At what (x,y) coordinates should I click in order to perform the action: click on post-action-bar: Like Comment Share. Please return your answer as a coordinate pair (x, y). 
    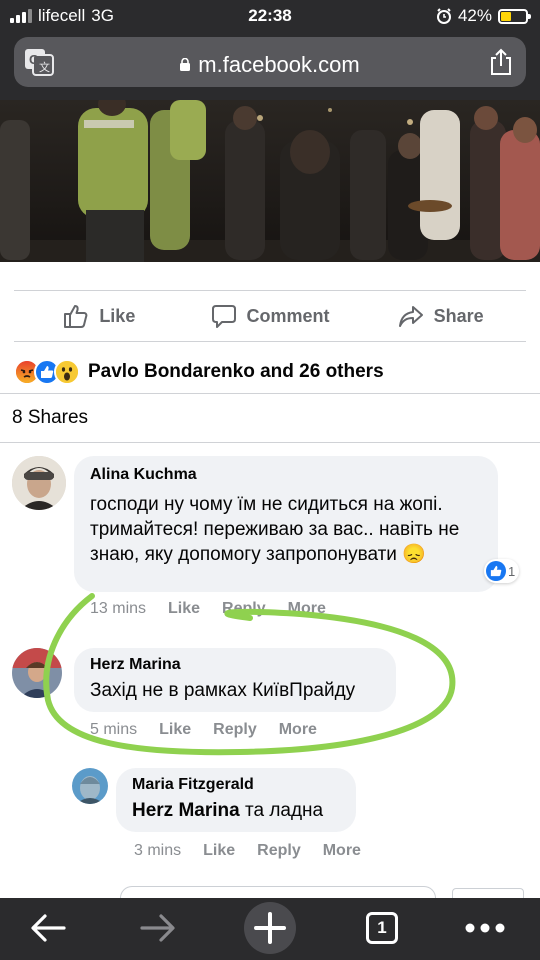
    Looking at the image, I should click on (270, 316).